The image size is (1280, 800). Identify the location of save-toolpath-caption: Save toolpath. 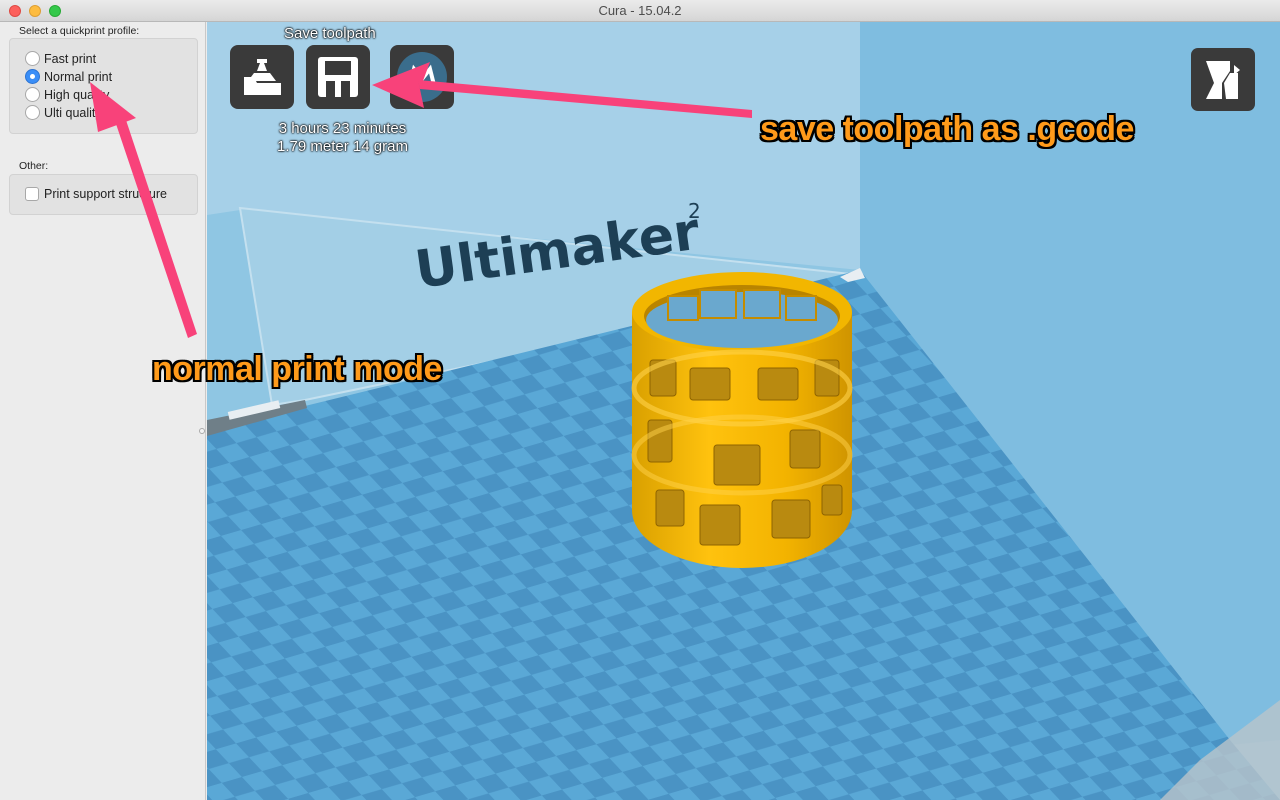
(330, 33).